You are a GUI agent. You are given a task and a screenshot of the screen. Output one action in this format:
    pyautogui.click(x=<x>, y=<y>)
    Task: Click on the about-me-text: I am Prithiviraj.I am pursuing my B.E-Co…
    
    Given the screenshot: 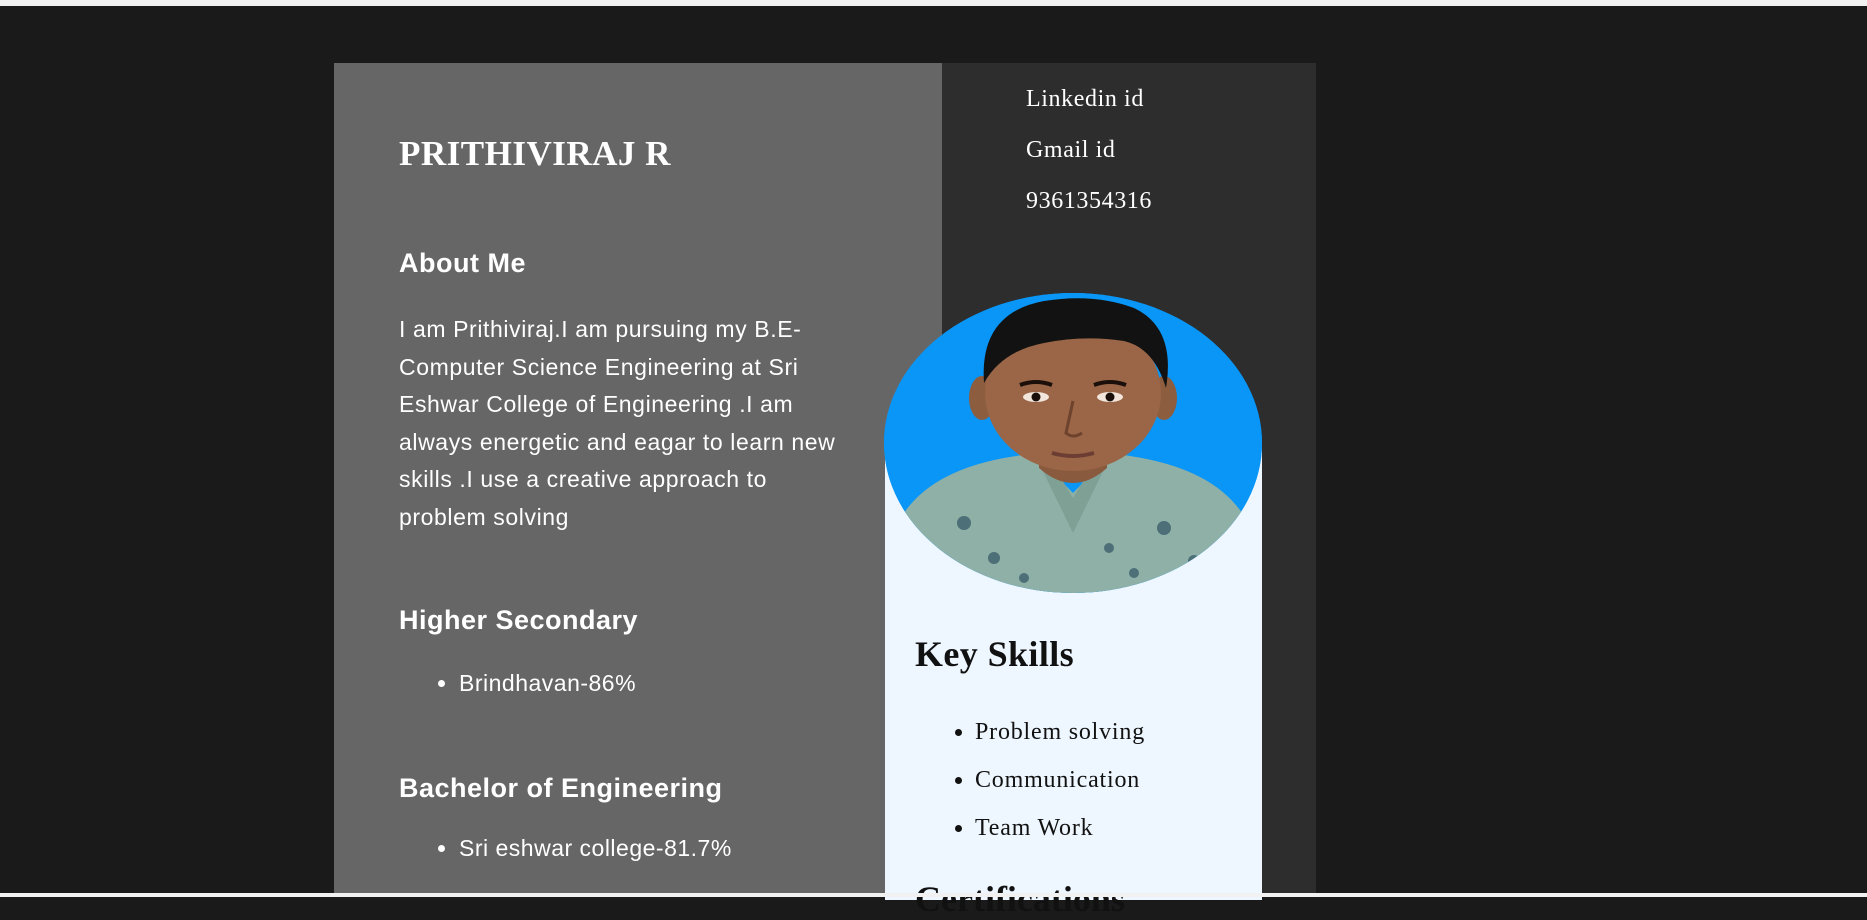 What is the action you would take?
    pyautogui.click(x=617, y=423)
    